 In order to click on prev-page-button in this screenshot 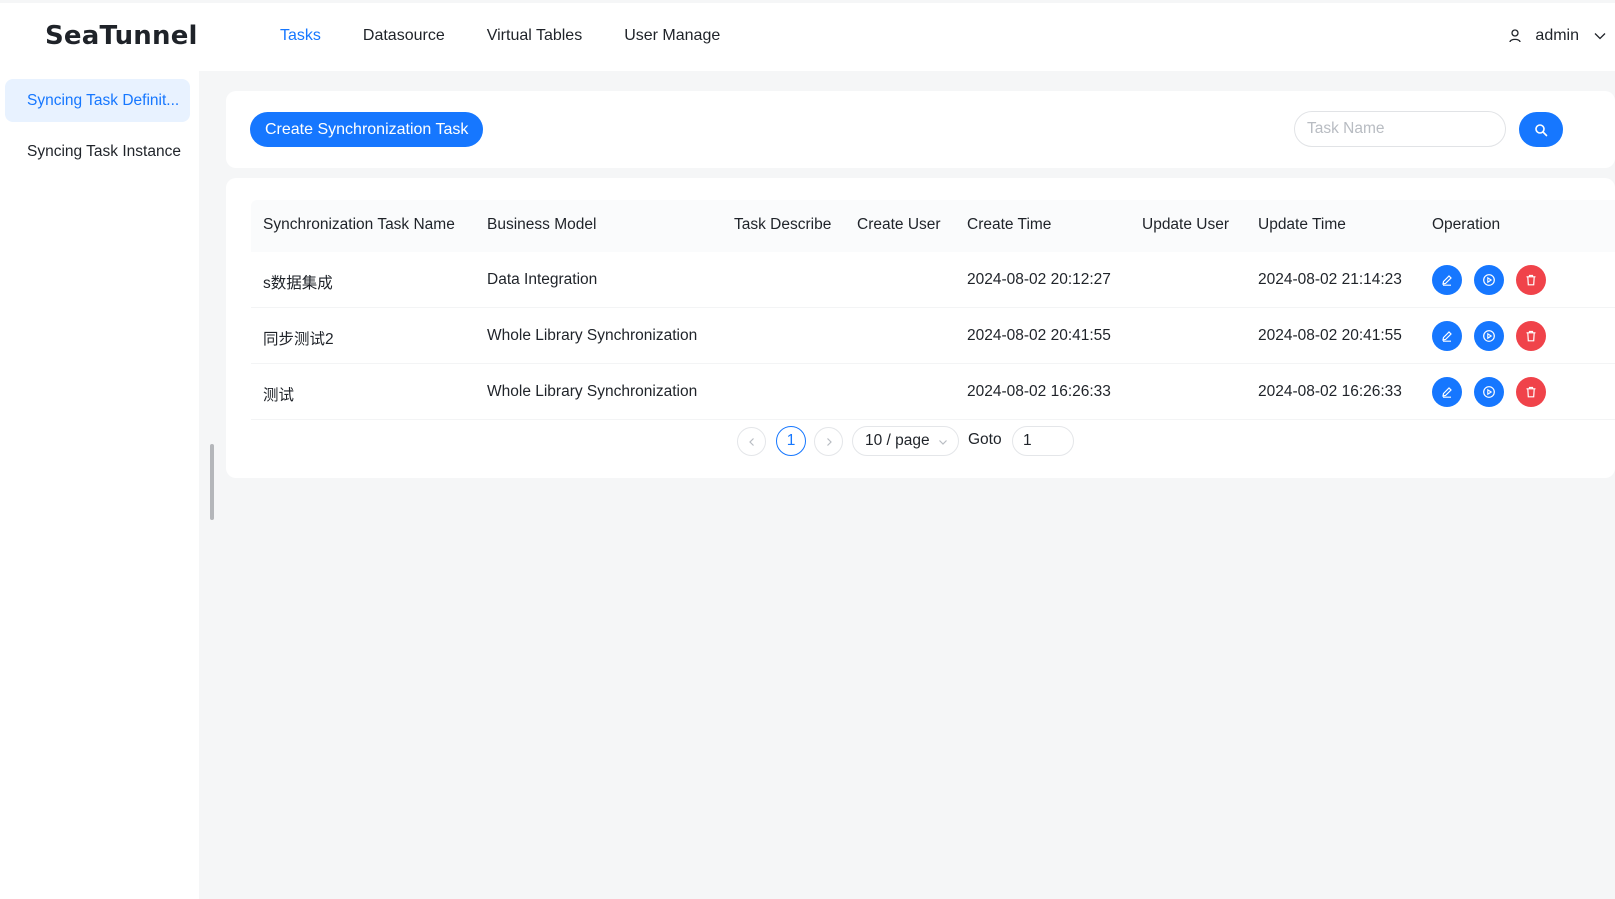, I will do `click(751, 441)`.